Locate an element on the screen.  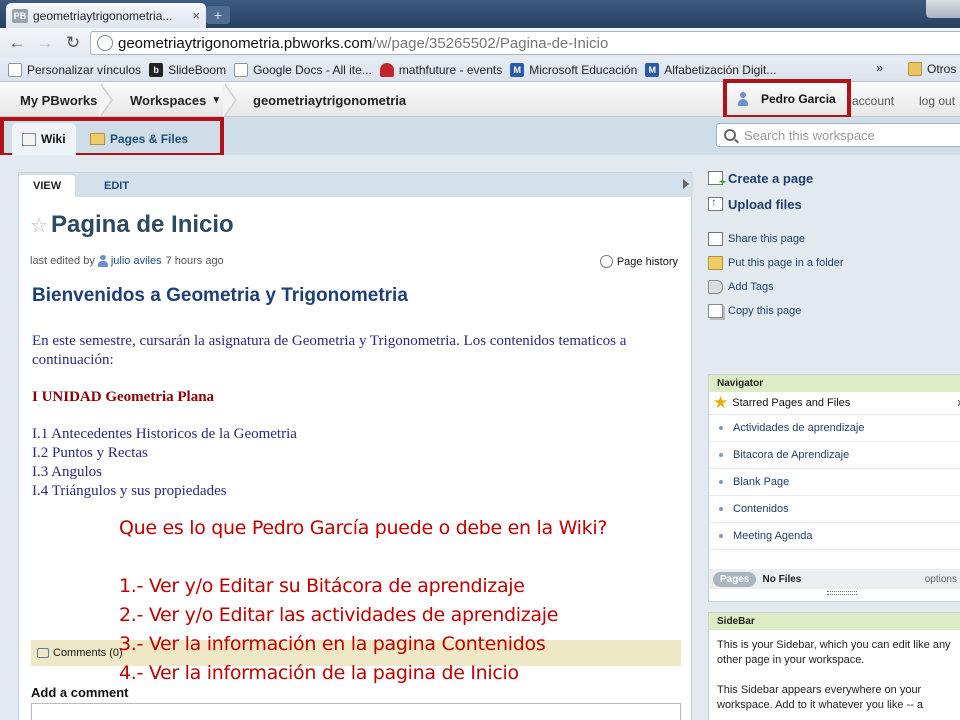
content-heading: Bienvenidos a Geometria y Trigonometria is located at coordinates (220, 295).